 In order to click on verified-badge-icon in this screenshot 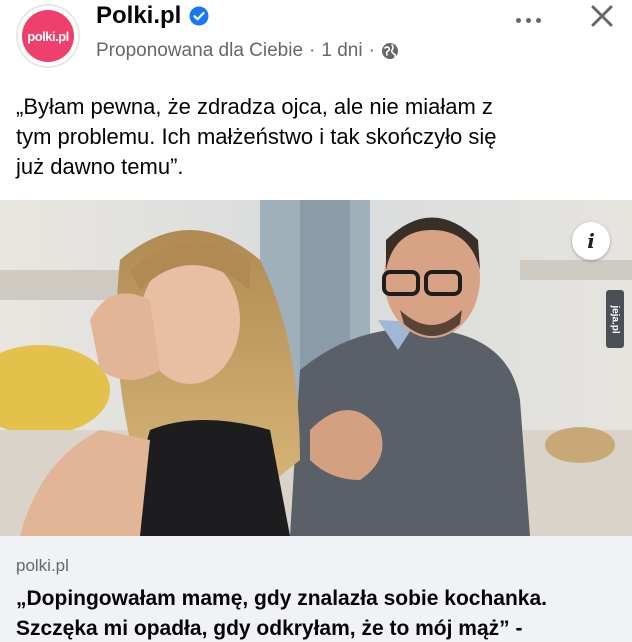, I will do `click(199, 16)`.